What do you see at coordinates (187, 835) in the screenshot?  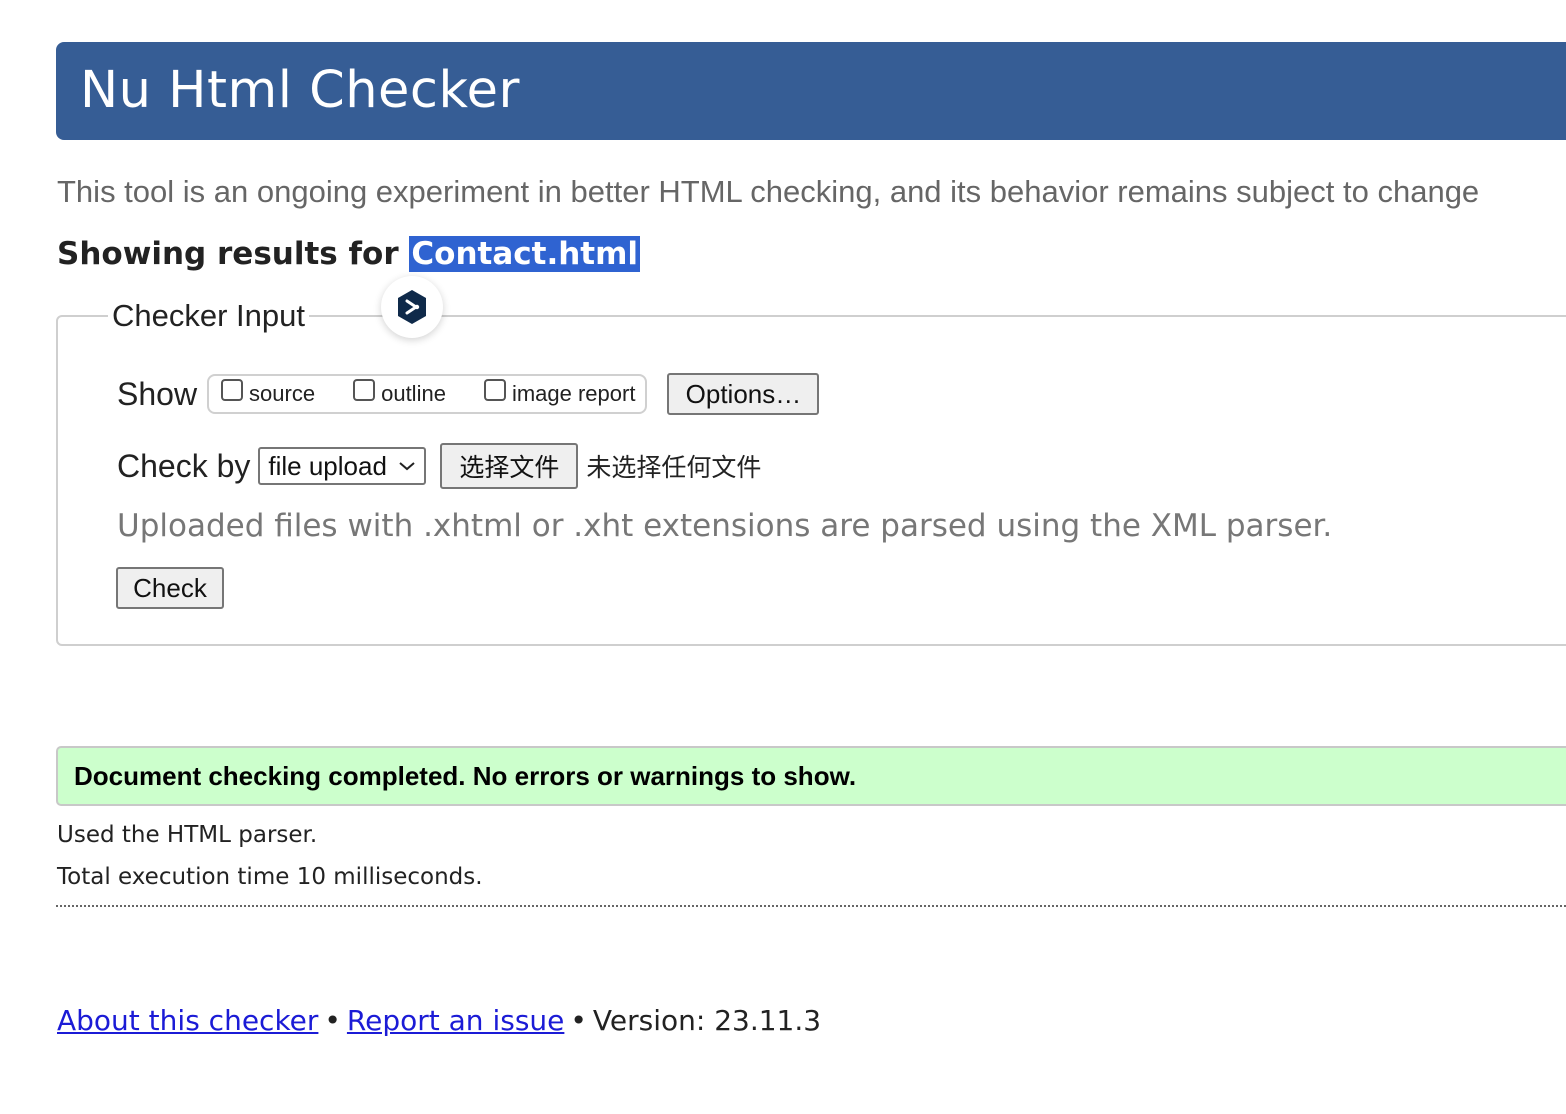 I see `parser-info: Used the HTML parser.` at bounding box center [187, 835].